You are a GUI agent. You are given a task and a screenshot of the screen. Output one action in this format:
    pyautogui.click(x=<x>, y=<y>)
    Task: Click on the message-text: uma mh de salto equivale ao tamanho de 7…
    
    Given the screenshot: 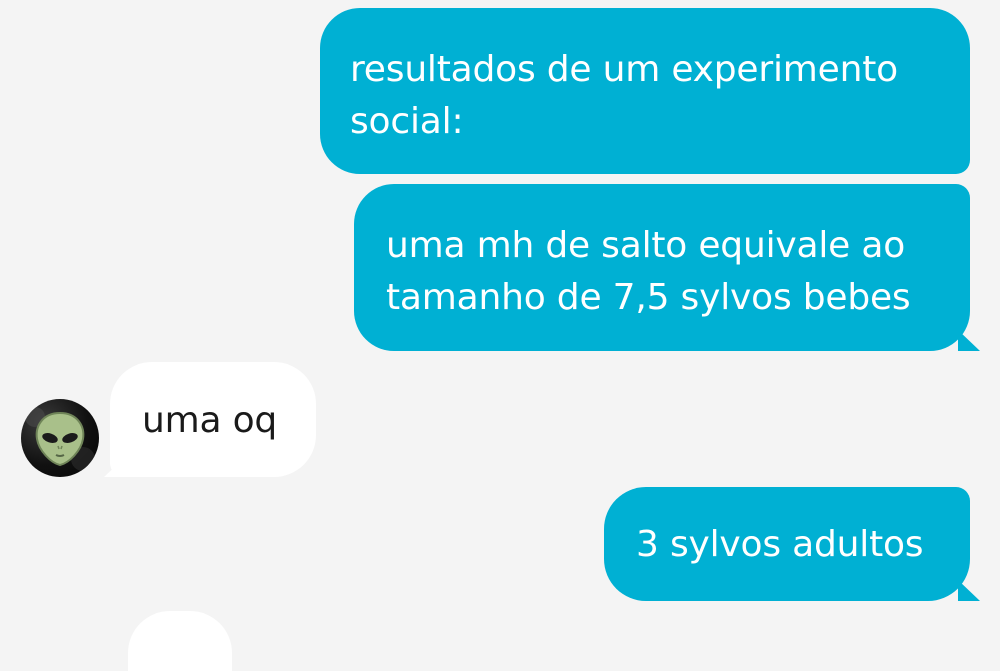 What is the action you would take?
    pyautogui.click(x=648, y=271)
    